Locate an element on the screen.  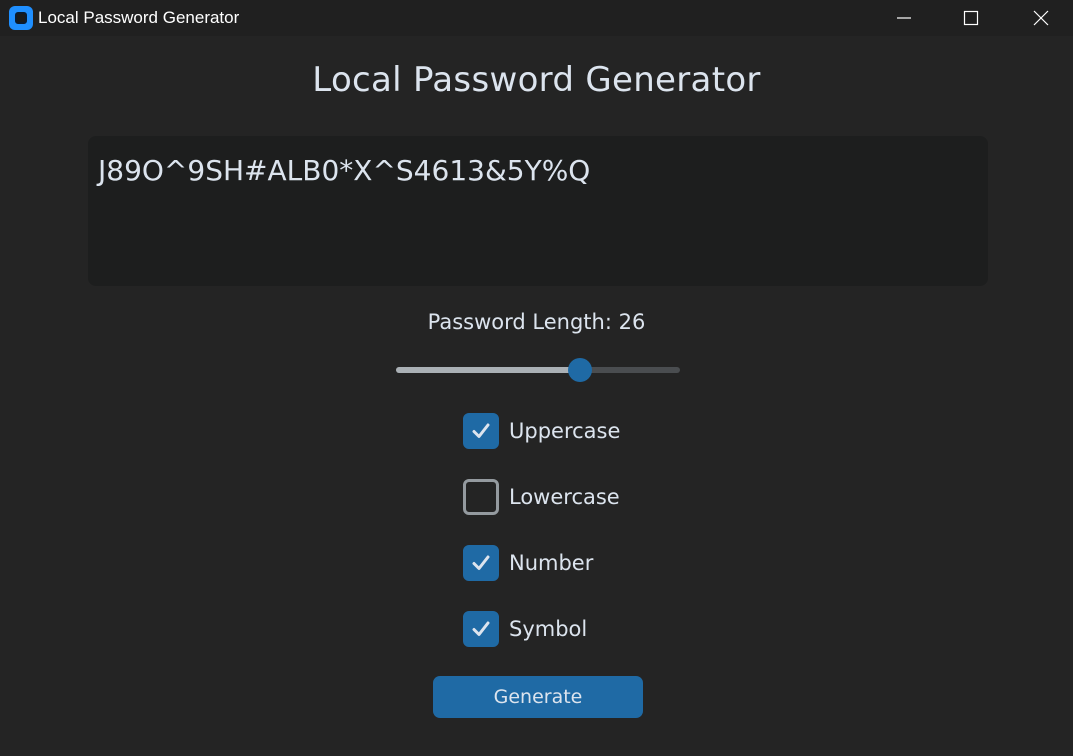
maximize-button is located at coordinates (971, 18).